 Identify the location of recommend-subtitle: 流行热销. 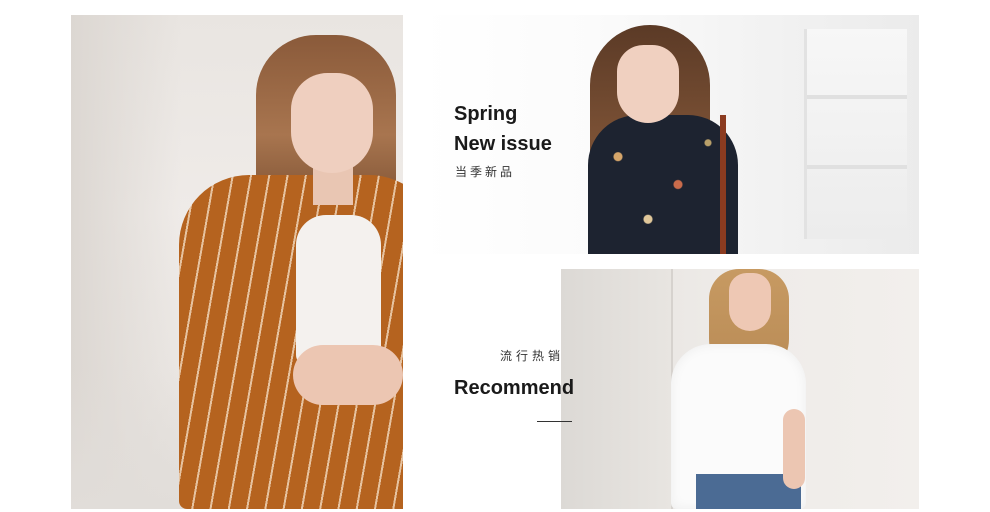
(532, 356).